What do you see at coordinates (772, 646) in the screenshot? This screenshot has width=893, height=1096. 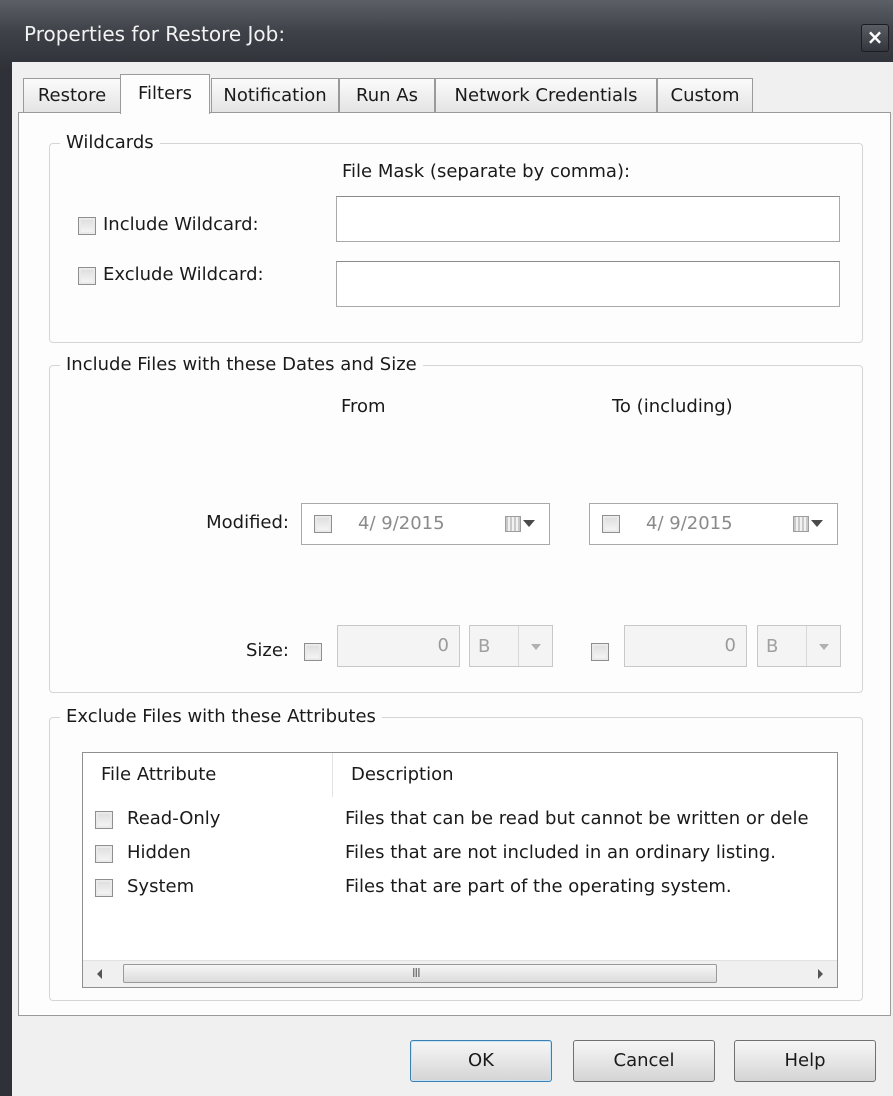 I see `size-to-unit: B` at bounding box center [772, 646].